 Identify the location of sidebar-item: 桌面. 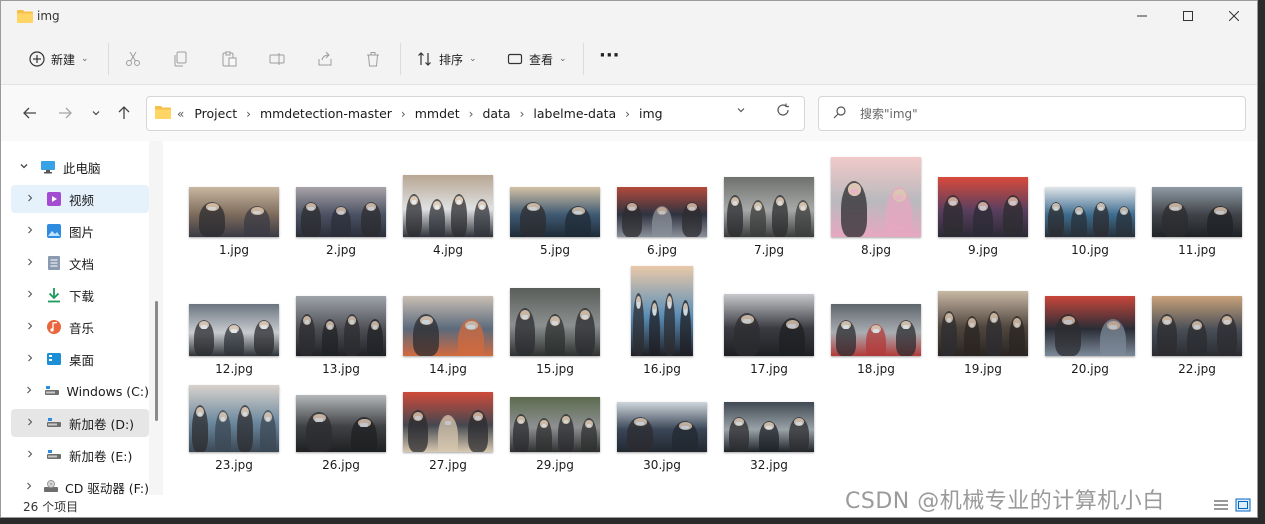
(80, 359).